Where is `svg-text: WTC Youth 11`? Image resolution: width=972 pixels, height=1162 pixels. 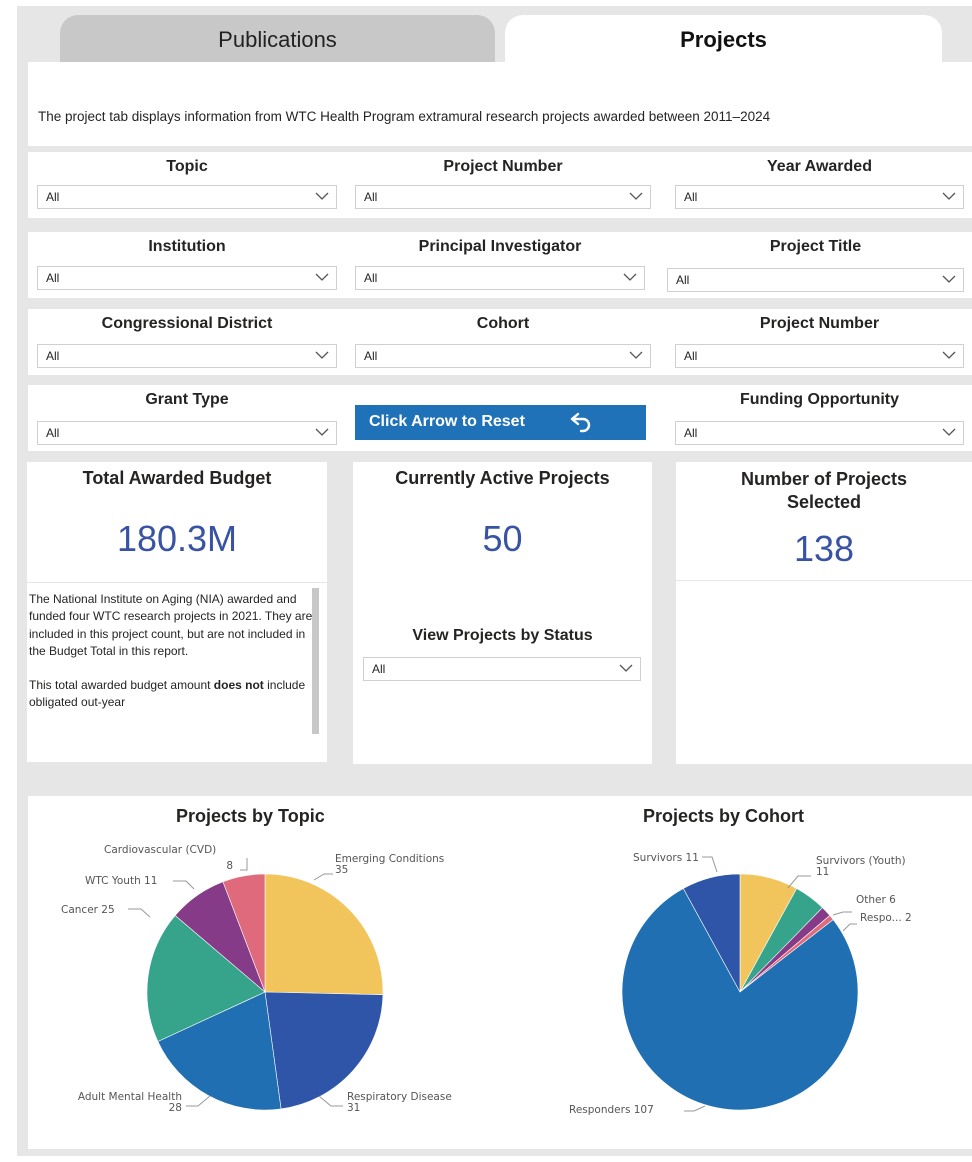 svg-text: WTC Youth 11 is located at coordinates (121, 881).